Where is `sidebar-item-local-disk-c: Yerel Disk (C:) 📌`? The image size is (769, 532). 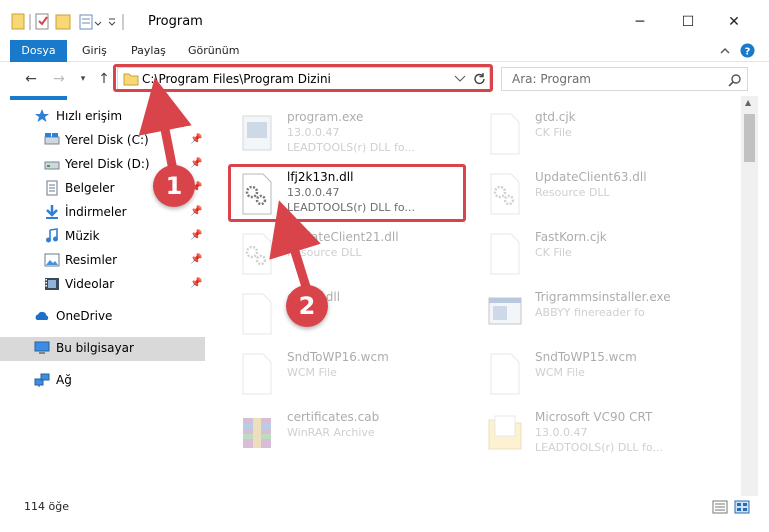 sidebar-item-local-disk-c: Yerel Disk (C:) 📌 is located at coordinates (102, 141).